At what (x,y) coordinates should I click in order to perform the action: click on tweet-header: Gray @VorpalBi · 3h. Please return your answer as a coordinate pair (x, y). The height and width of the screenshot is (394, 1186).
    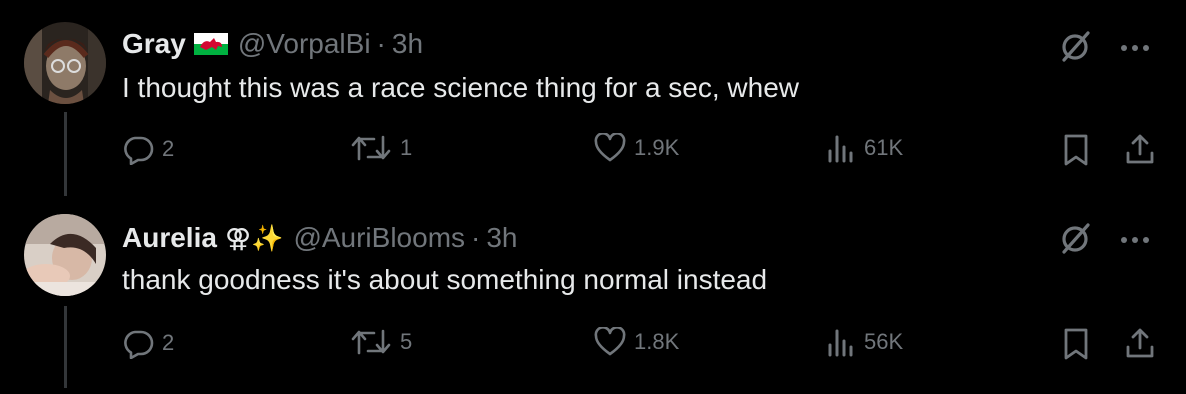
    Looking at the image, I should click on (272, 44).